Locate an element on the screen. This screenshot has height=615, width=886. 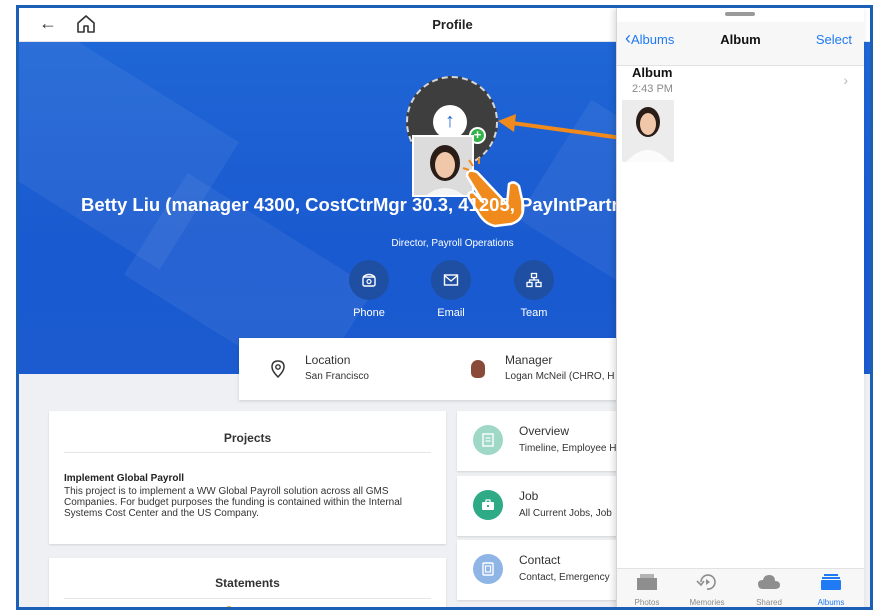
statements-title: Statements is located at coordinates (247, 583).